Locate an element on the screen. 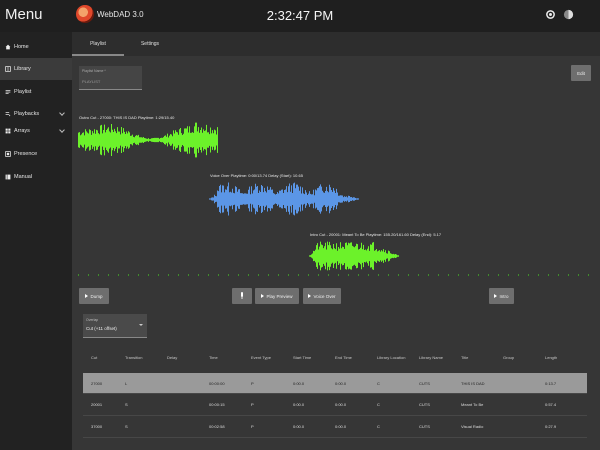  cell-cut: 20001 is located at coordinates (97, 404).